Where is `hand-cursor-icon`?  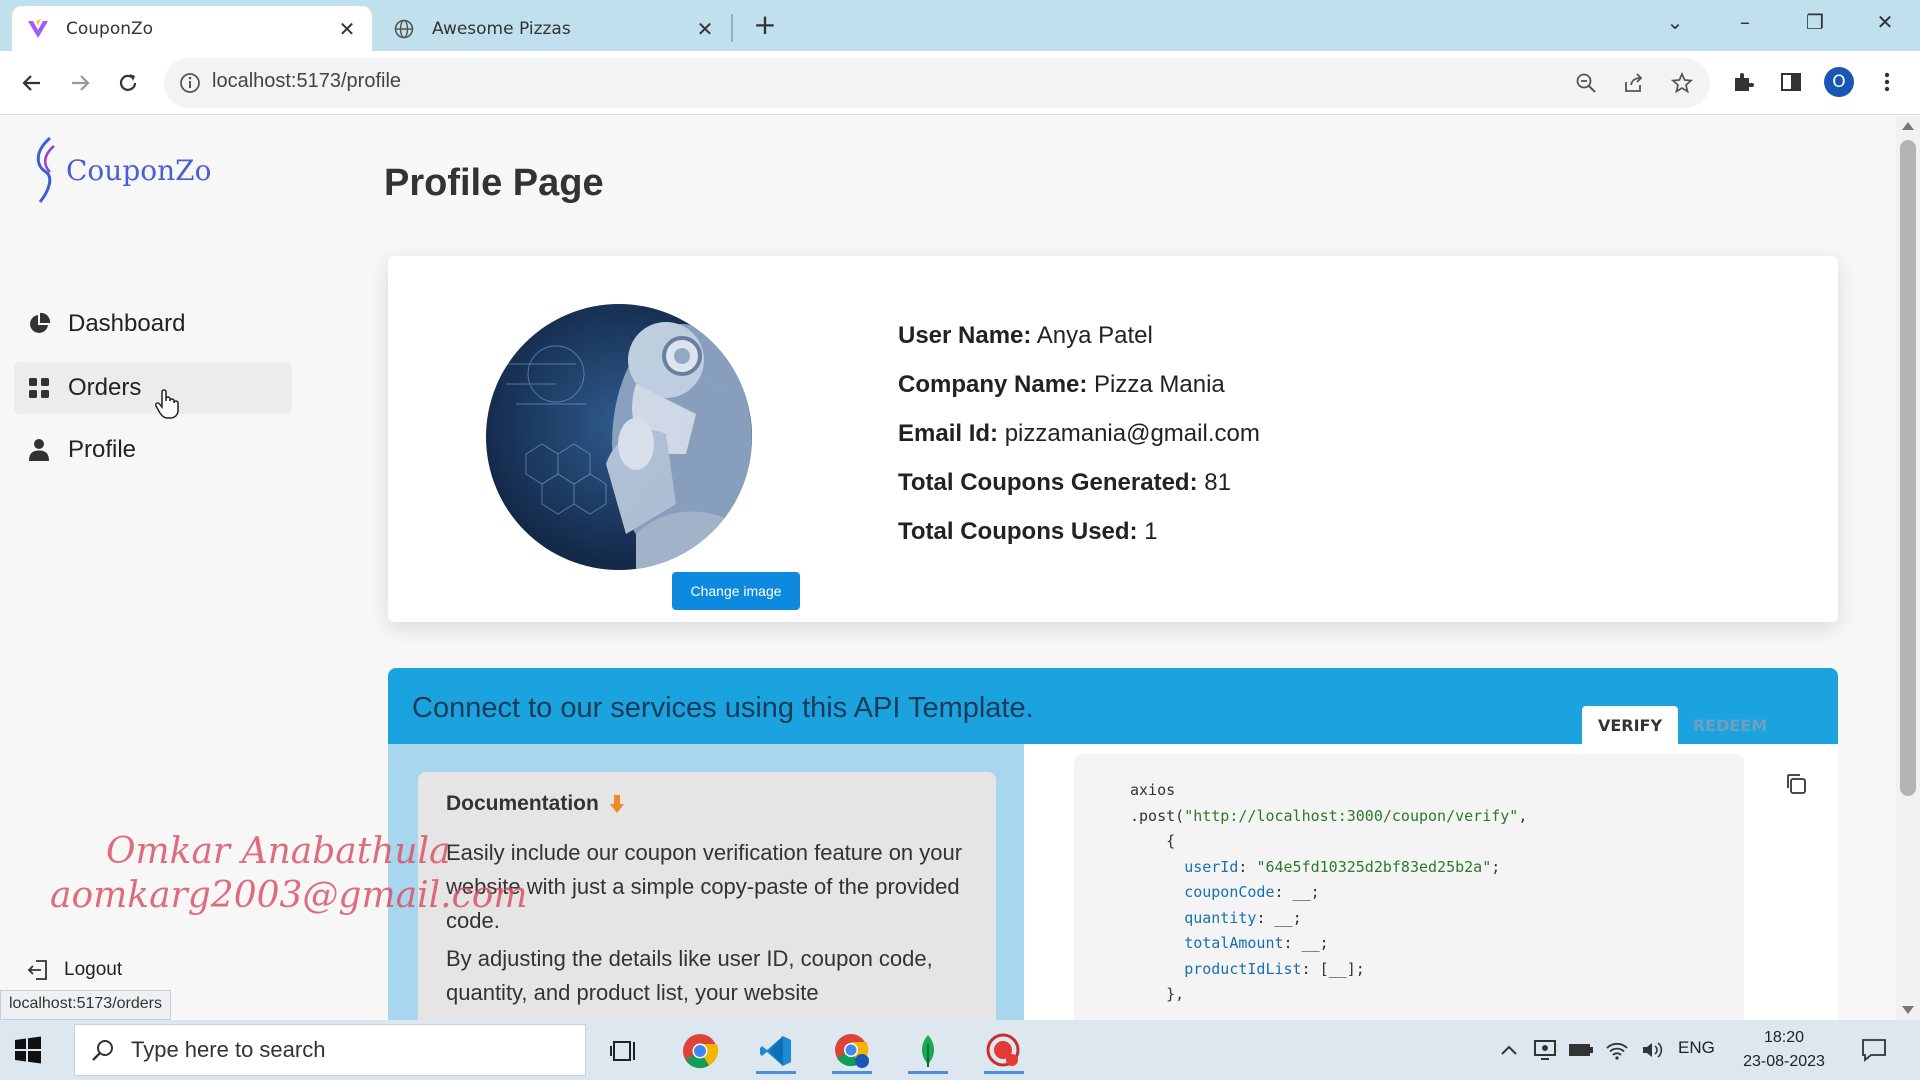 hand-cursor-icon is located at coordinates (167, 404).